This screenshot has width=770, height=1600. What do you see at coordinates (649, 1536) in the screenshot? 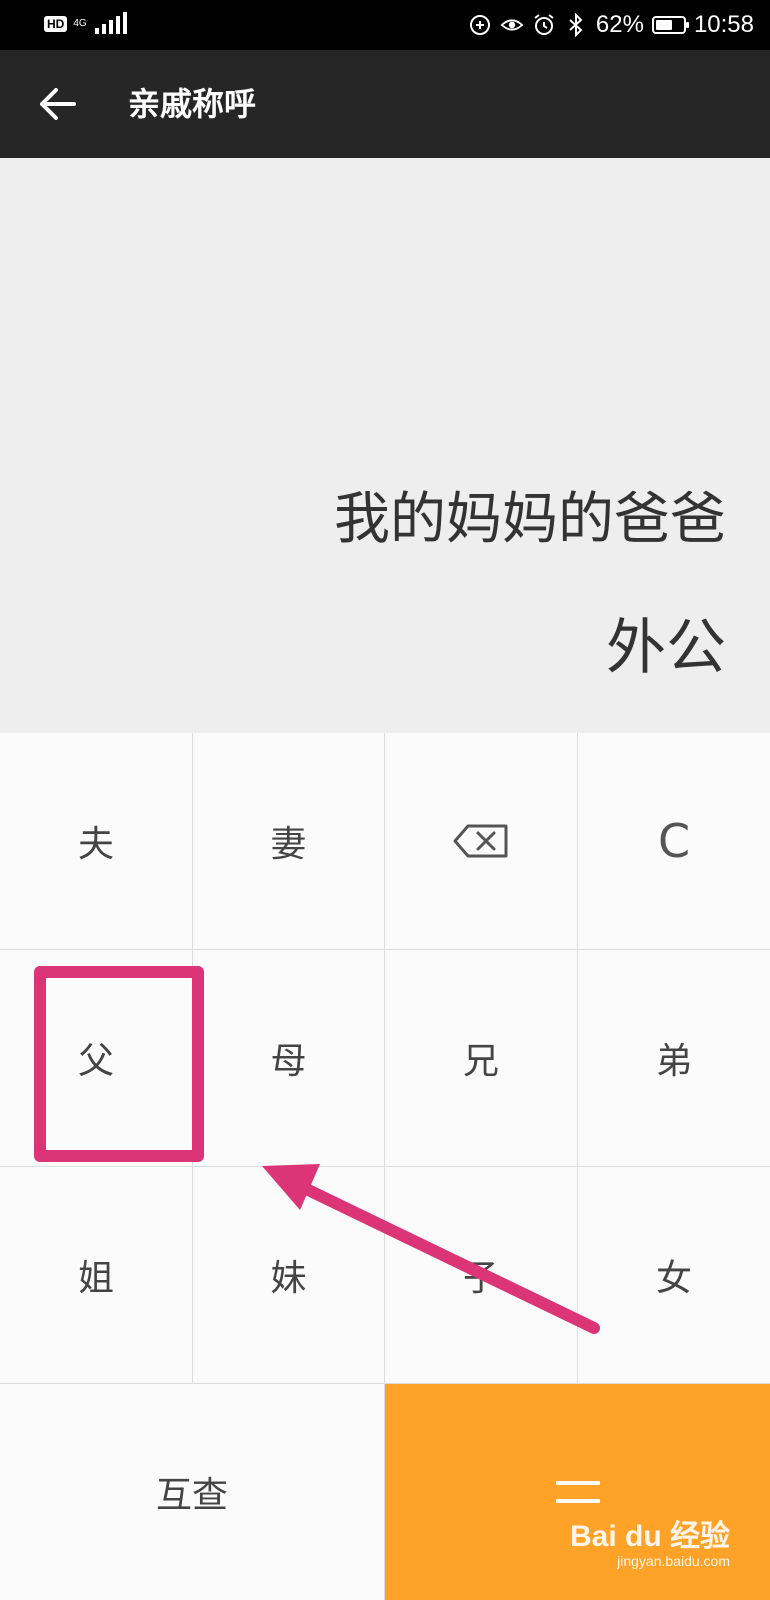
I see `watermark-logo: Bai du 经验` at bounding box center [649, 1536].